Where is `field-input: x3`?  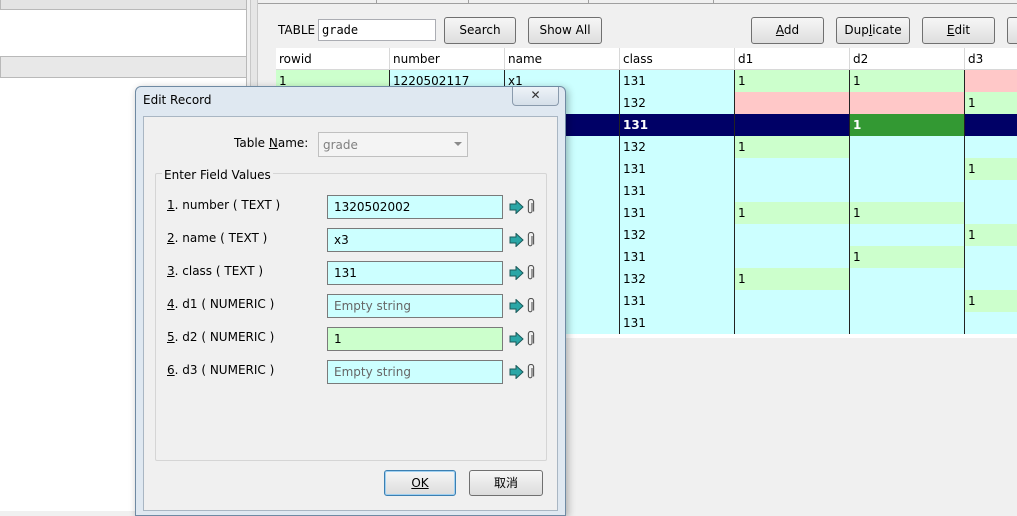
field-input: x3 is located at coordinates (415, 240).